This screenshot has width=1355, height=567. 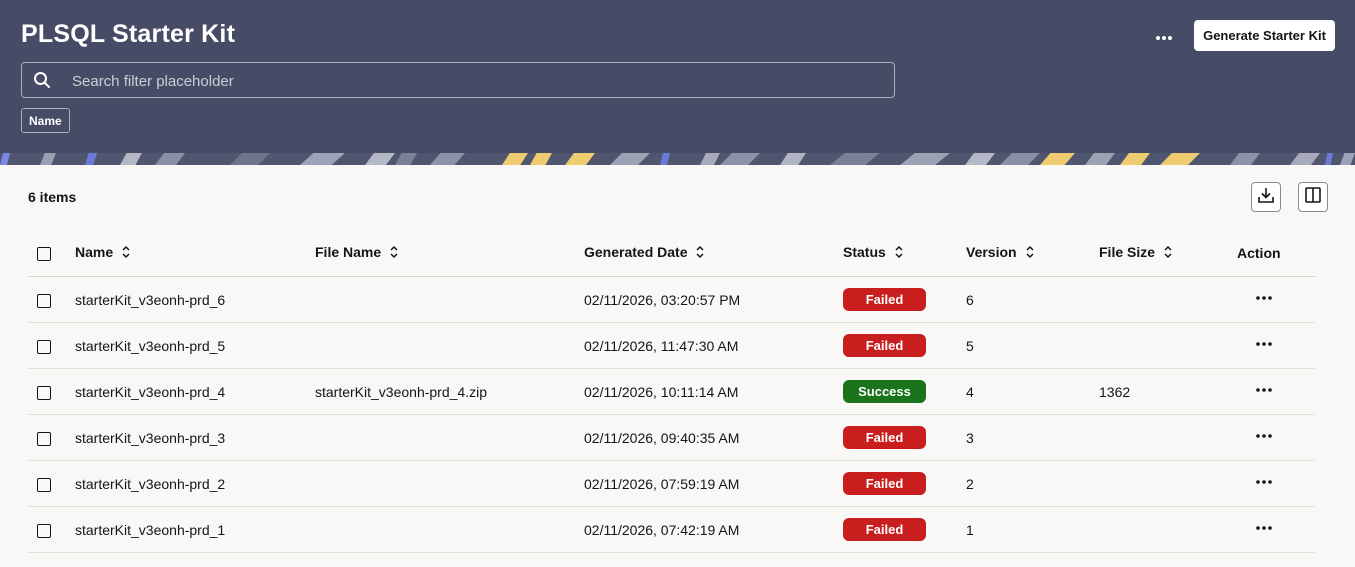 I want to click on column-header-version: Version, so click(x=1032, y=253).